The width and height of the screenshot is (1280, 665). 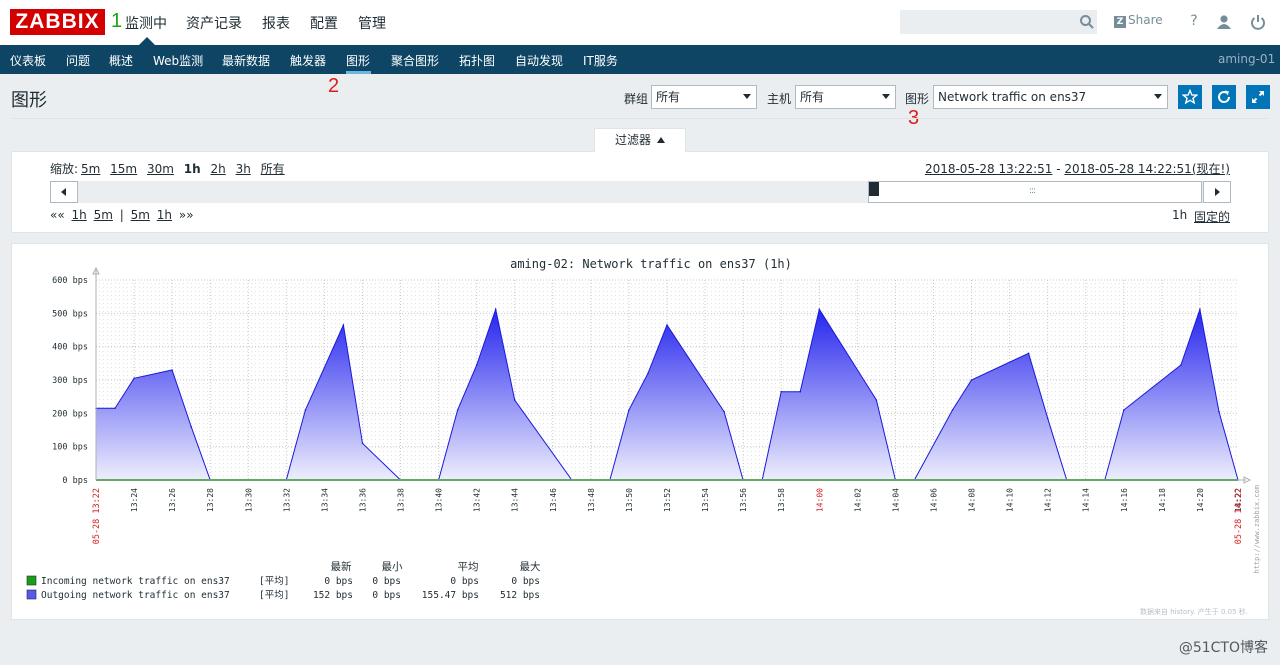 I want to click on submenu-latest-data: 最新数据, so click(x=246, y=60).